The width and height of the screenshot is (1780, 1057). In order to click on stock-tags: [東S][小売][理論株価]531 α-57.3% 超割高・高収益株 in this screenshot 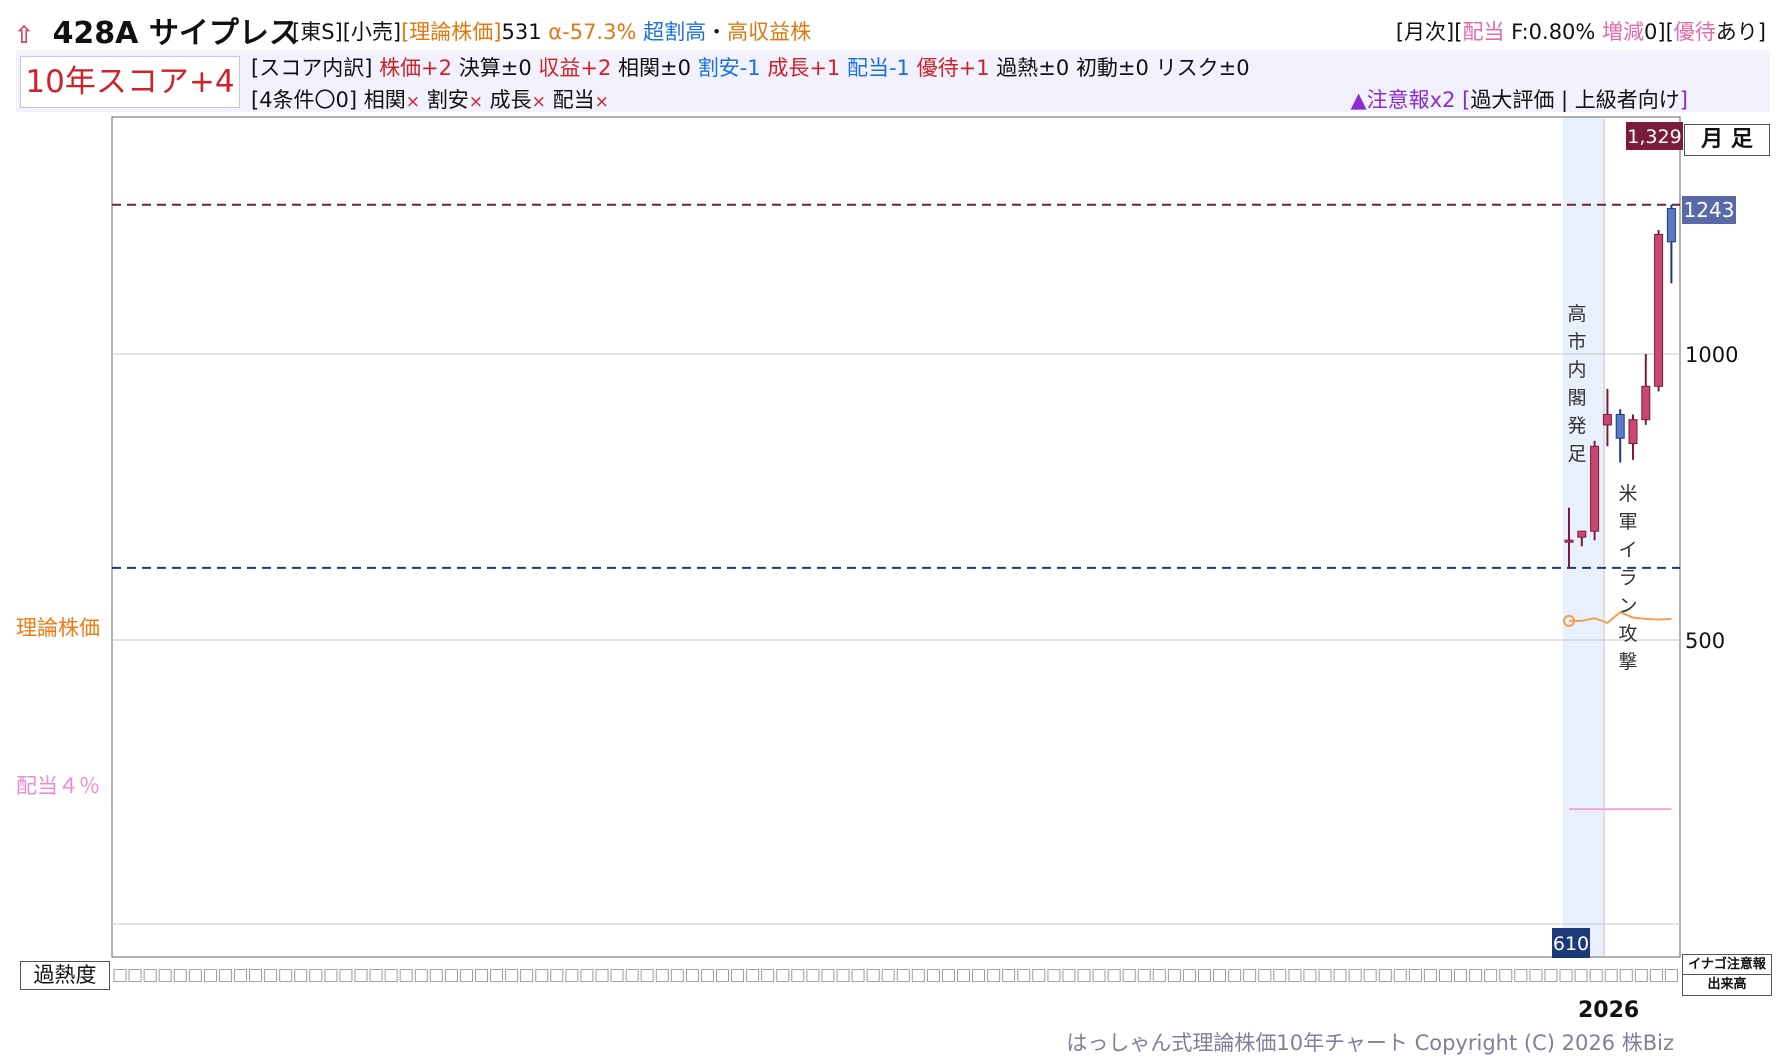, I will do `click(551, 31)`.